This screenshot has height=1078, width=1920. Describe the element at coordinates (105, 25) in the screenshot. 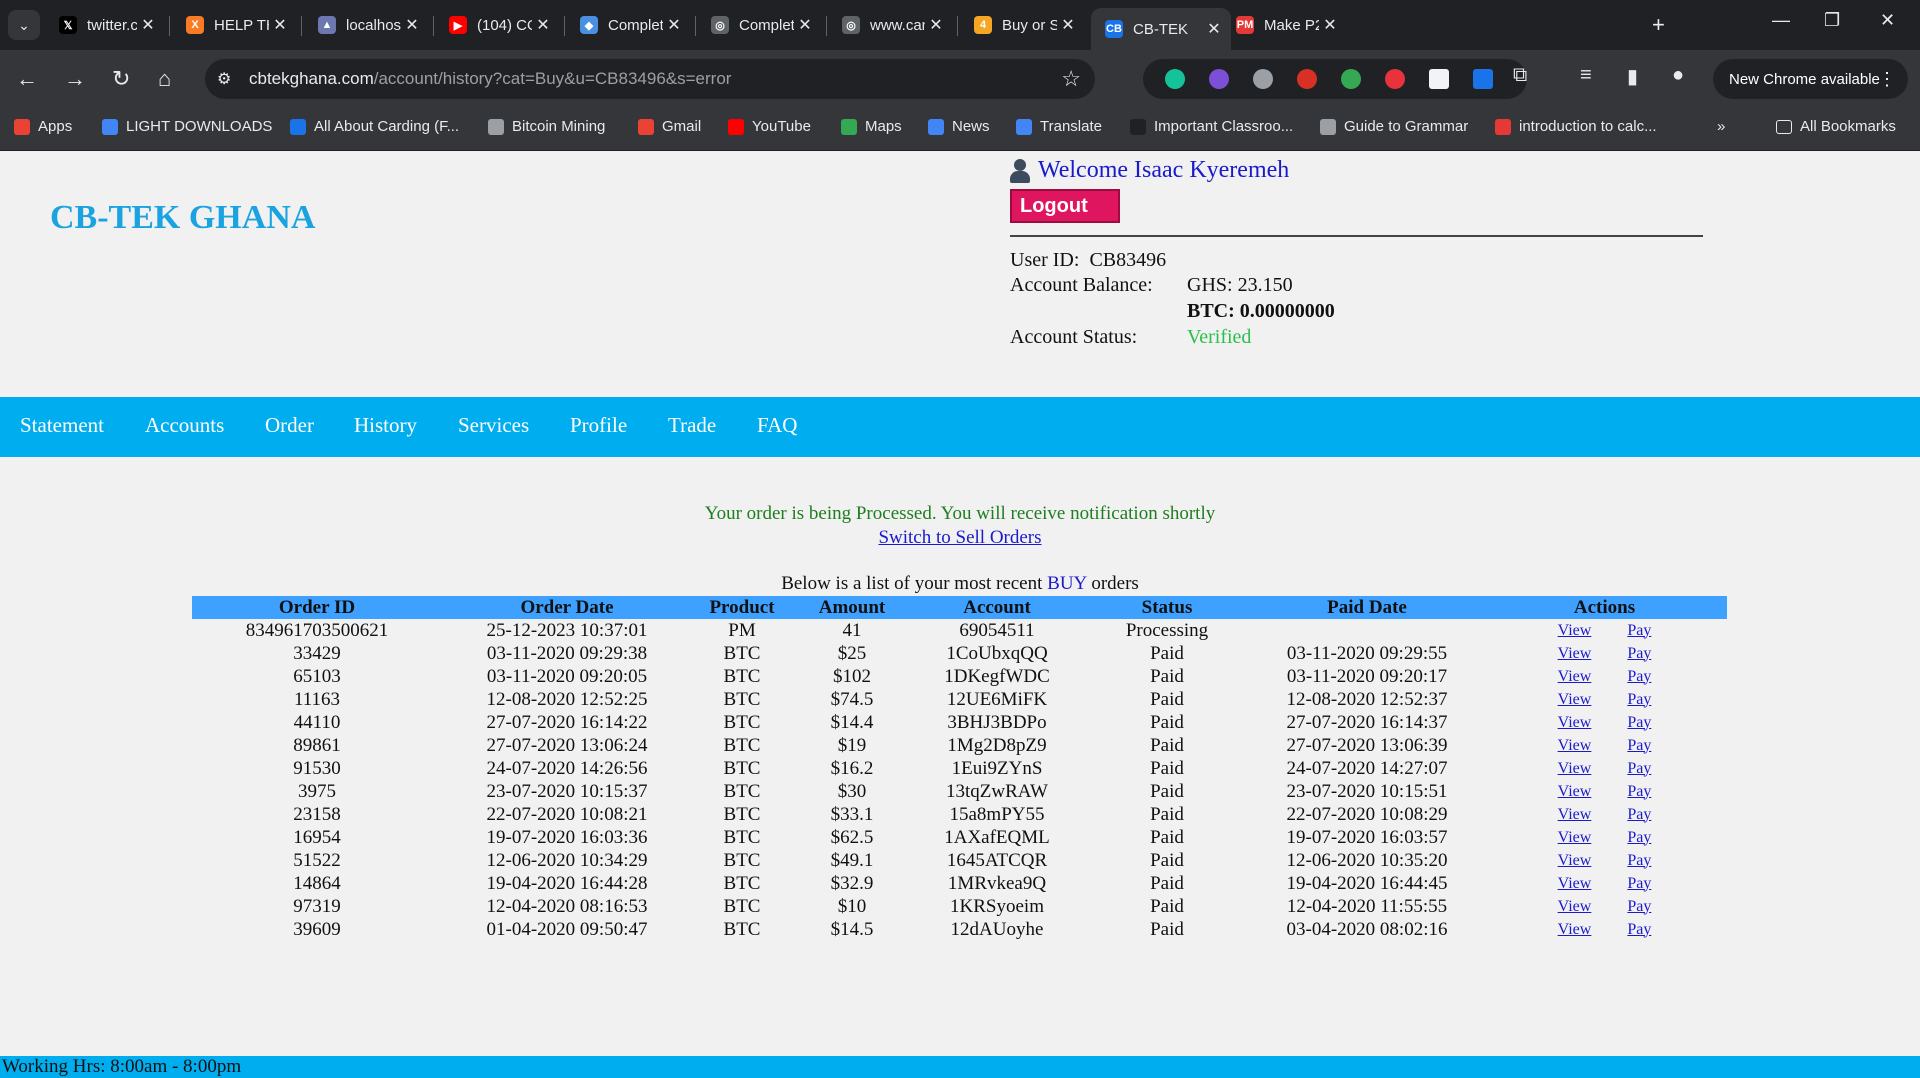

I see `browser-tab: 𝕏twitter.com✕` at that location.